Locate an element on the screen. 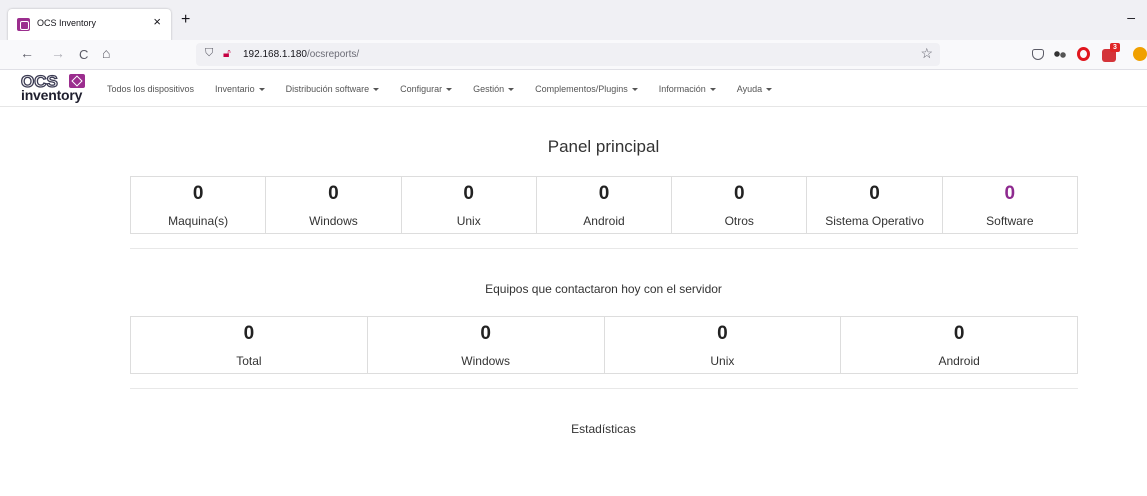  menu-label: Todos los dispositivos is located at coordinates (151, 89).